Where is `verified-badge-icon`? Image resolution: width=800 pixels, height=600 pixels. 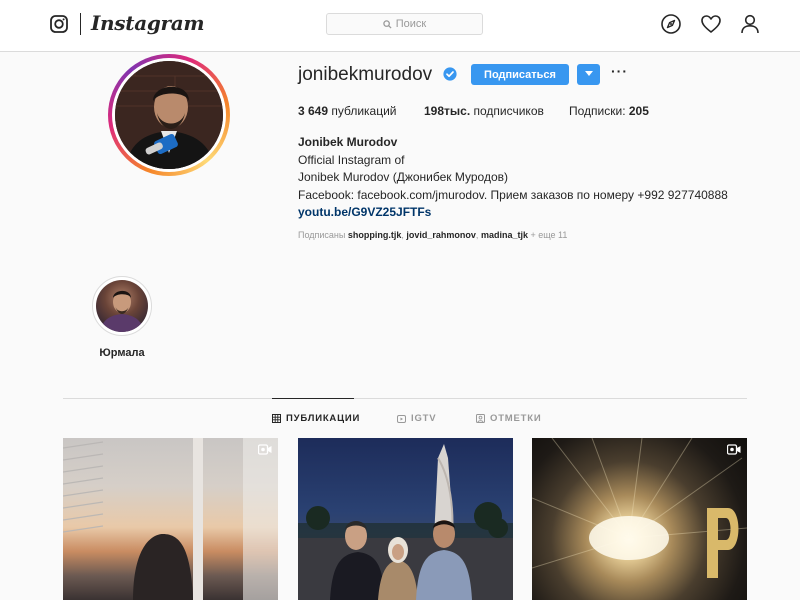 verified-badge-icon is located at coordinates (450, 74).